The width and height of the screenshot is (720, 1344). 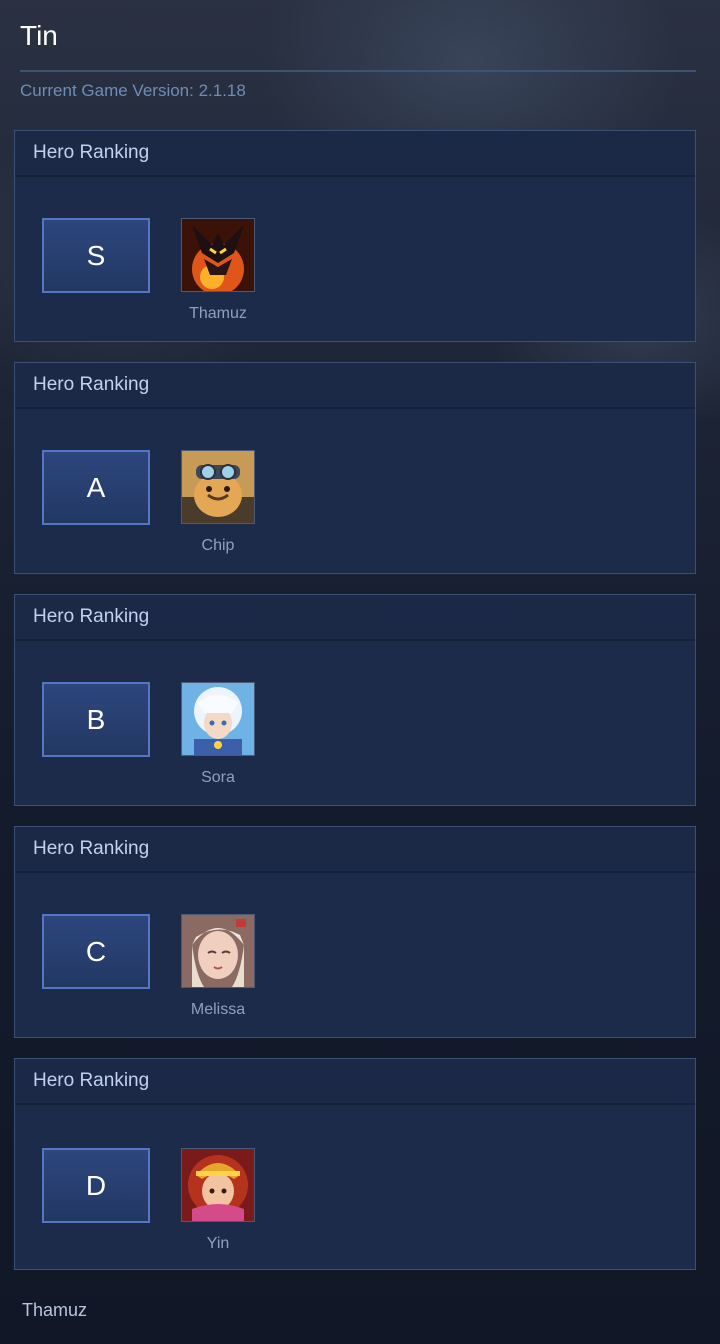 What do you see at coordinates (96, 1185) in the screenshot?
I see `tier-badge-d: D` at bounding box center [96, 1185].